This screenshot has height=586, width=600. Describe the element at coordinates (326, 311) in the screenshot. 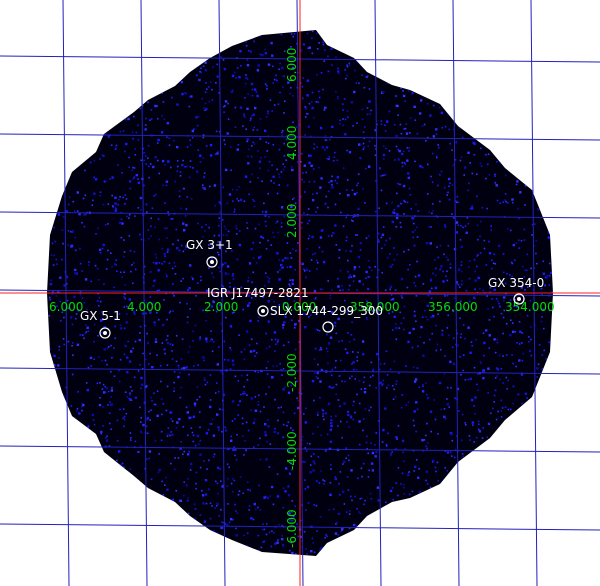

I see `source-label: SLX 1744-299_300` at that location.